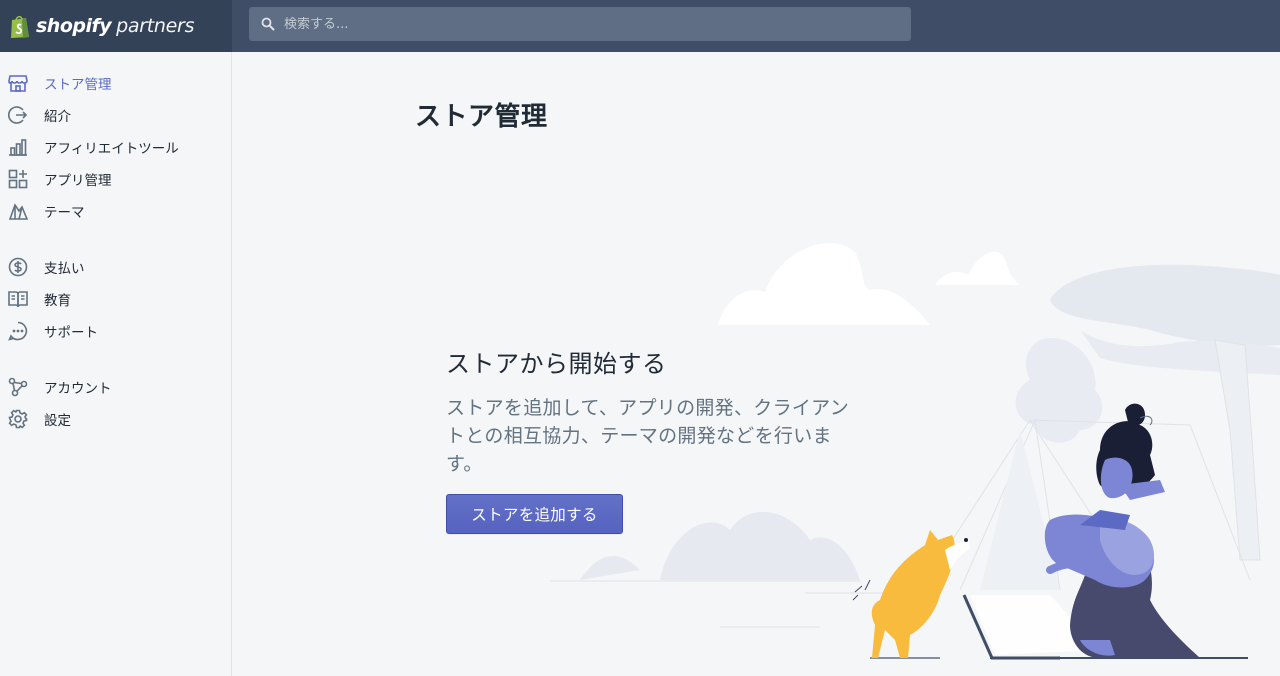 The height and width of the screenshot is (676, 1280). Describe the element at coordinates (115, 299) in the screenshot. I see `sidebar-item-education: 教育` at that location.